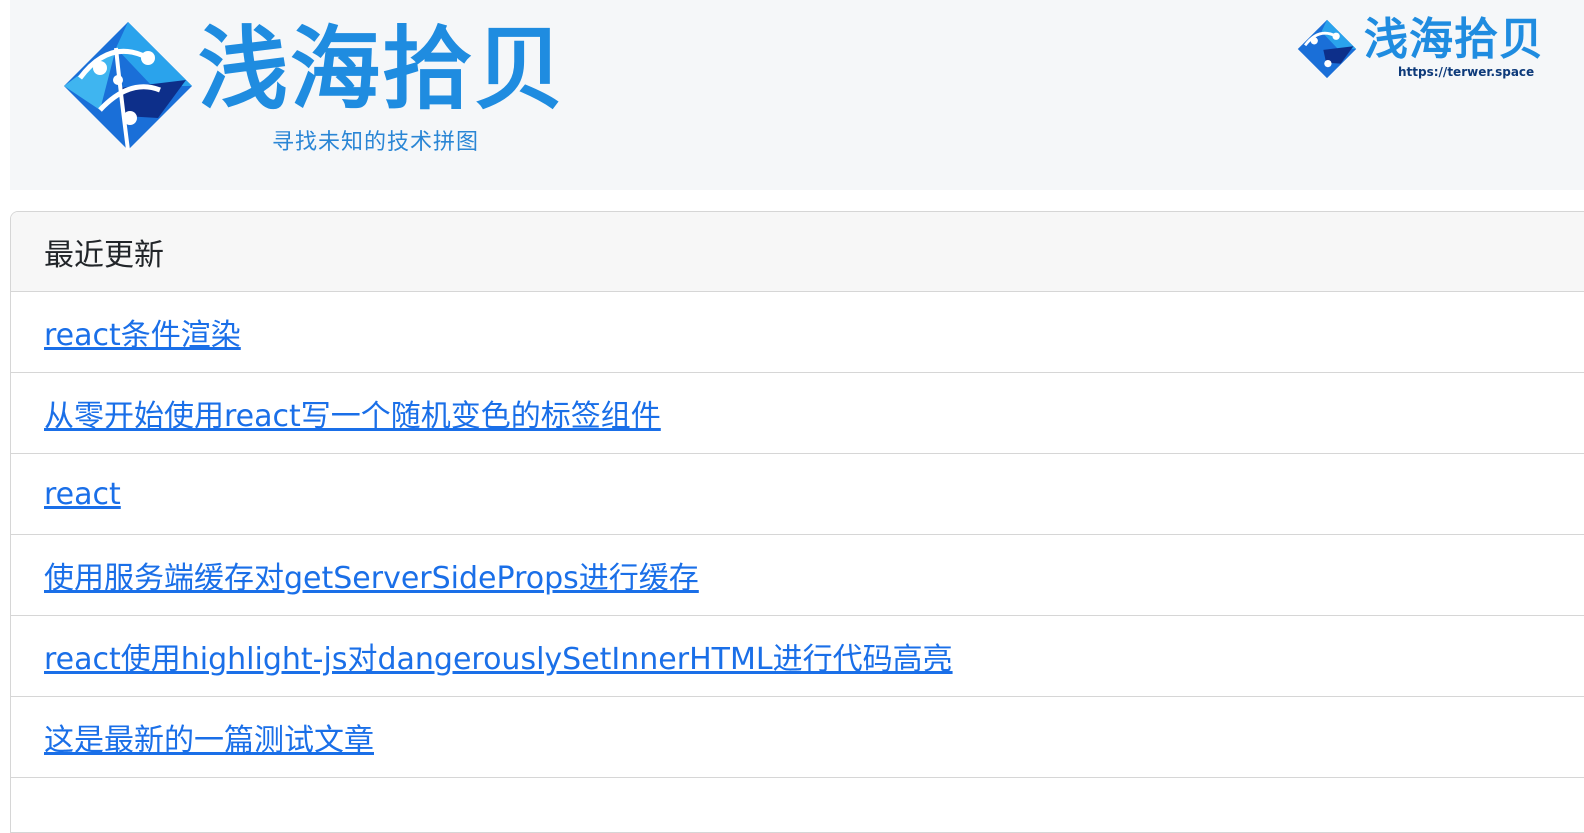  I want to click on site-url: https://terwer.space, so click(1466, 72).